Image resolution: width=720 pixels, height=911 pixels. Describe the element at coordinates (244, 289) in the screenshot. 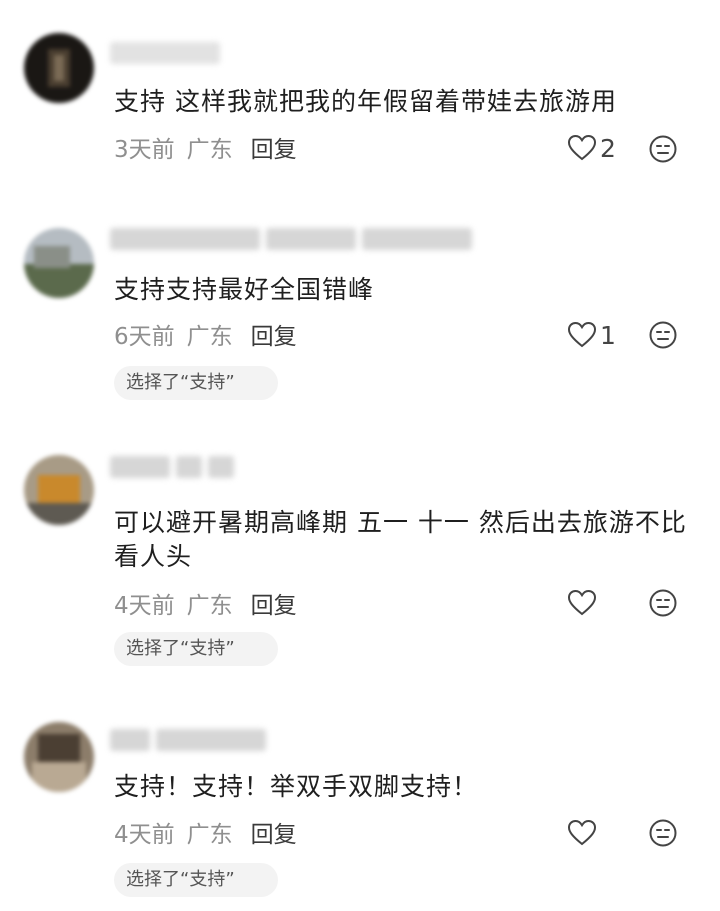

I see `comment-text: 支持支持最好全国错峰` at that location.